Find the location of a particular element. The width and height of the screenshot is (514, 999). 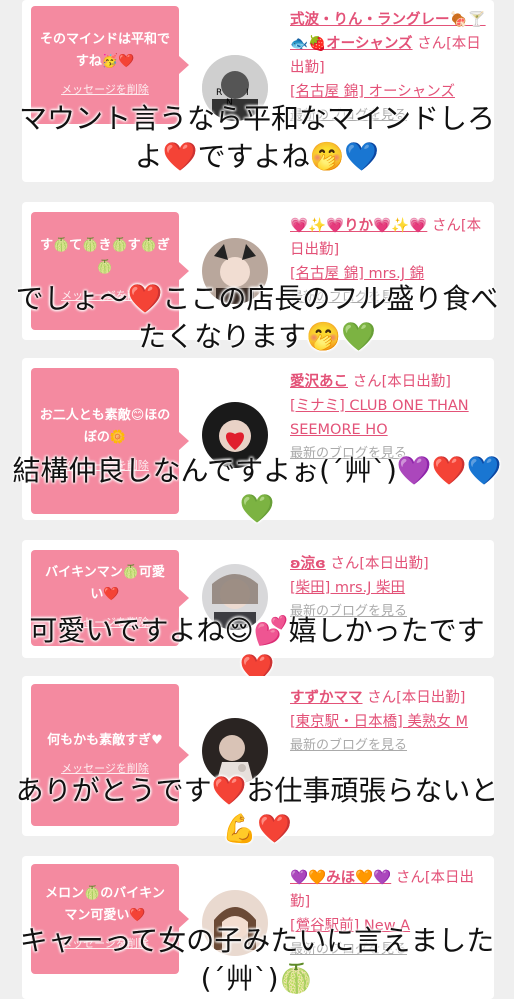

svg-text: I is located at coordinates (247, 93).